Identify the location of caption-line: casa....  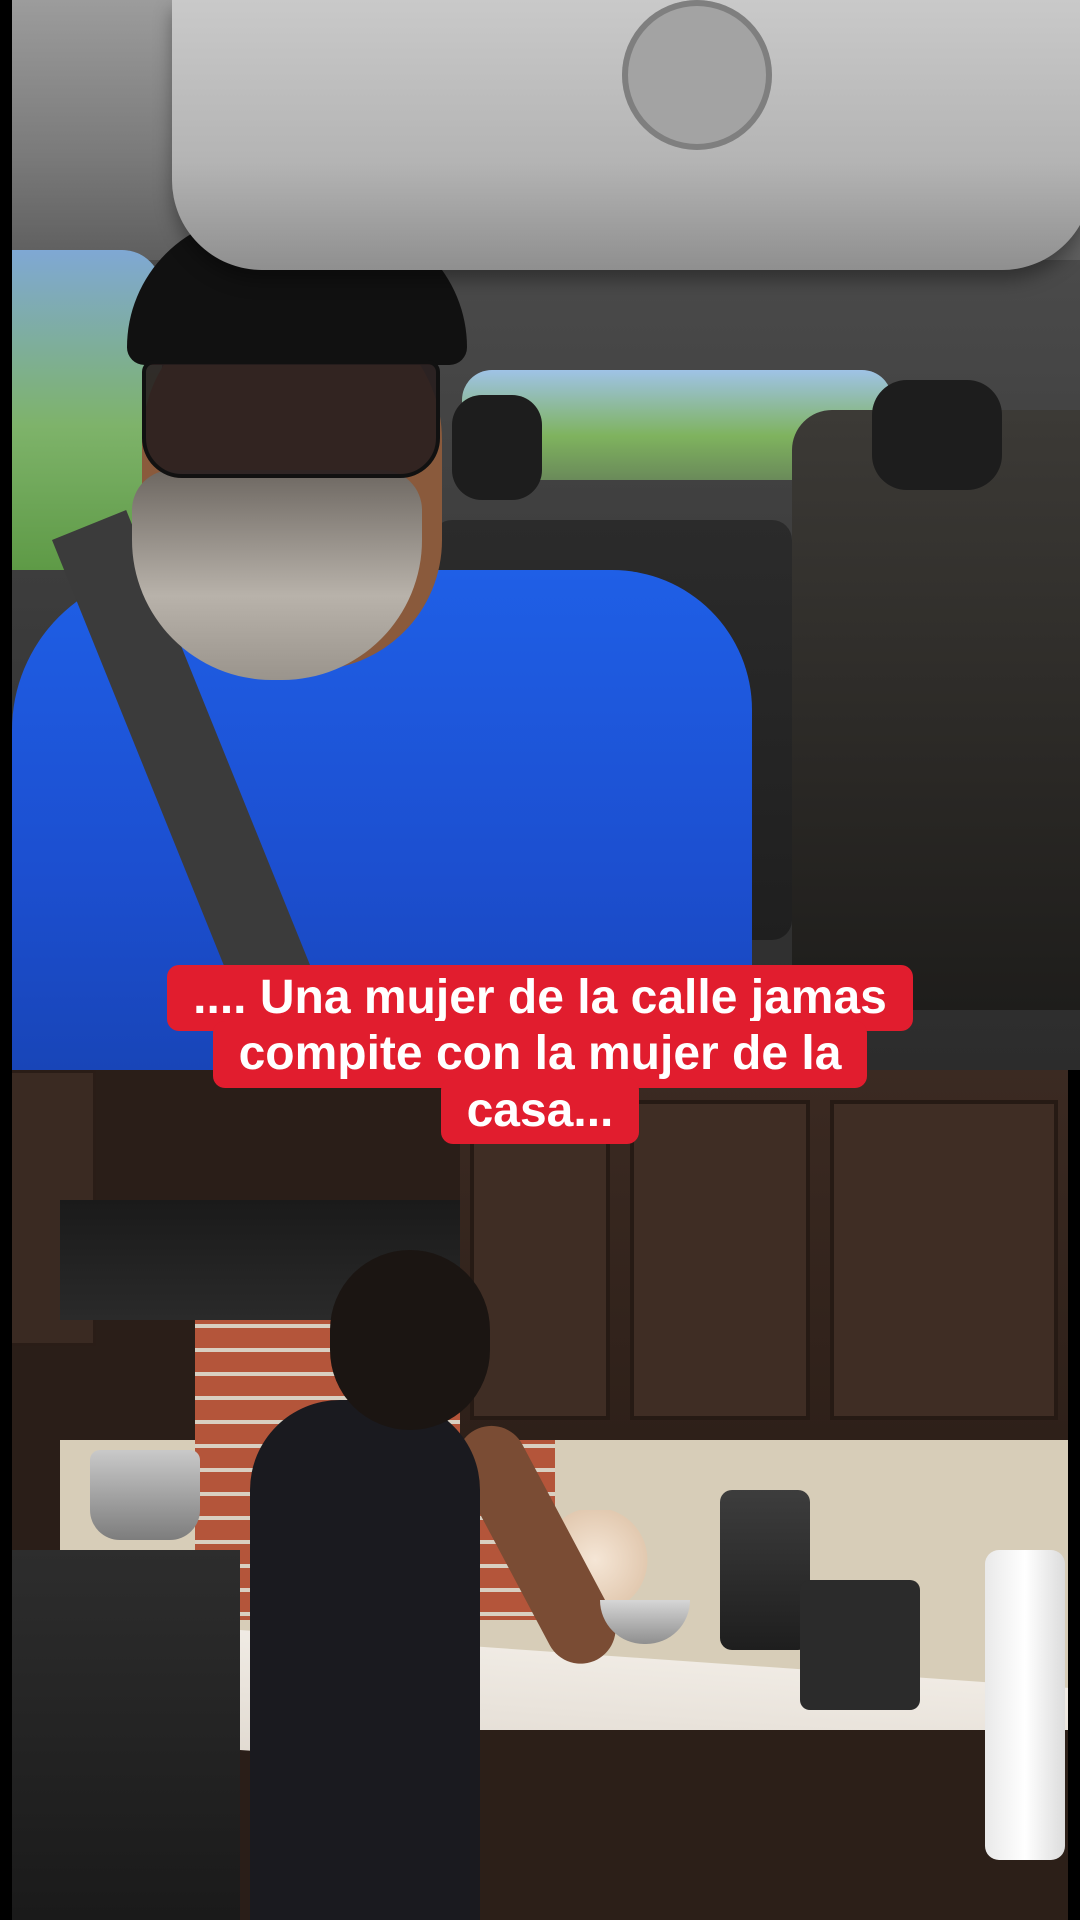
(540, 1111).